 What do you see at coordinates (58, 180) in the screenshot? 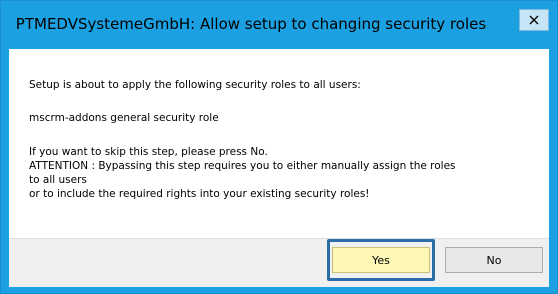
I see `message-line: to all users` at bounding box center [58, 180].